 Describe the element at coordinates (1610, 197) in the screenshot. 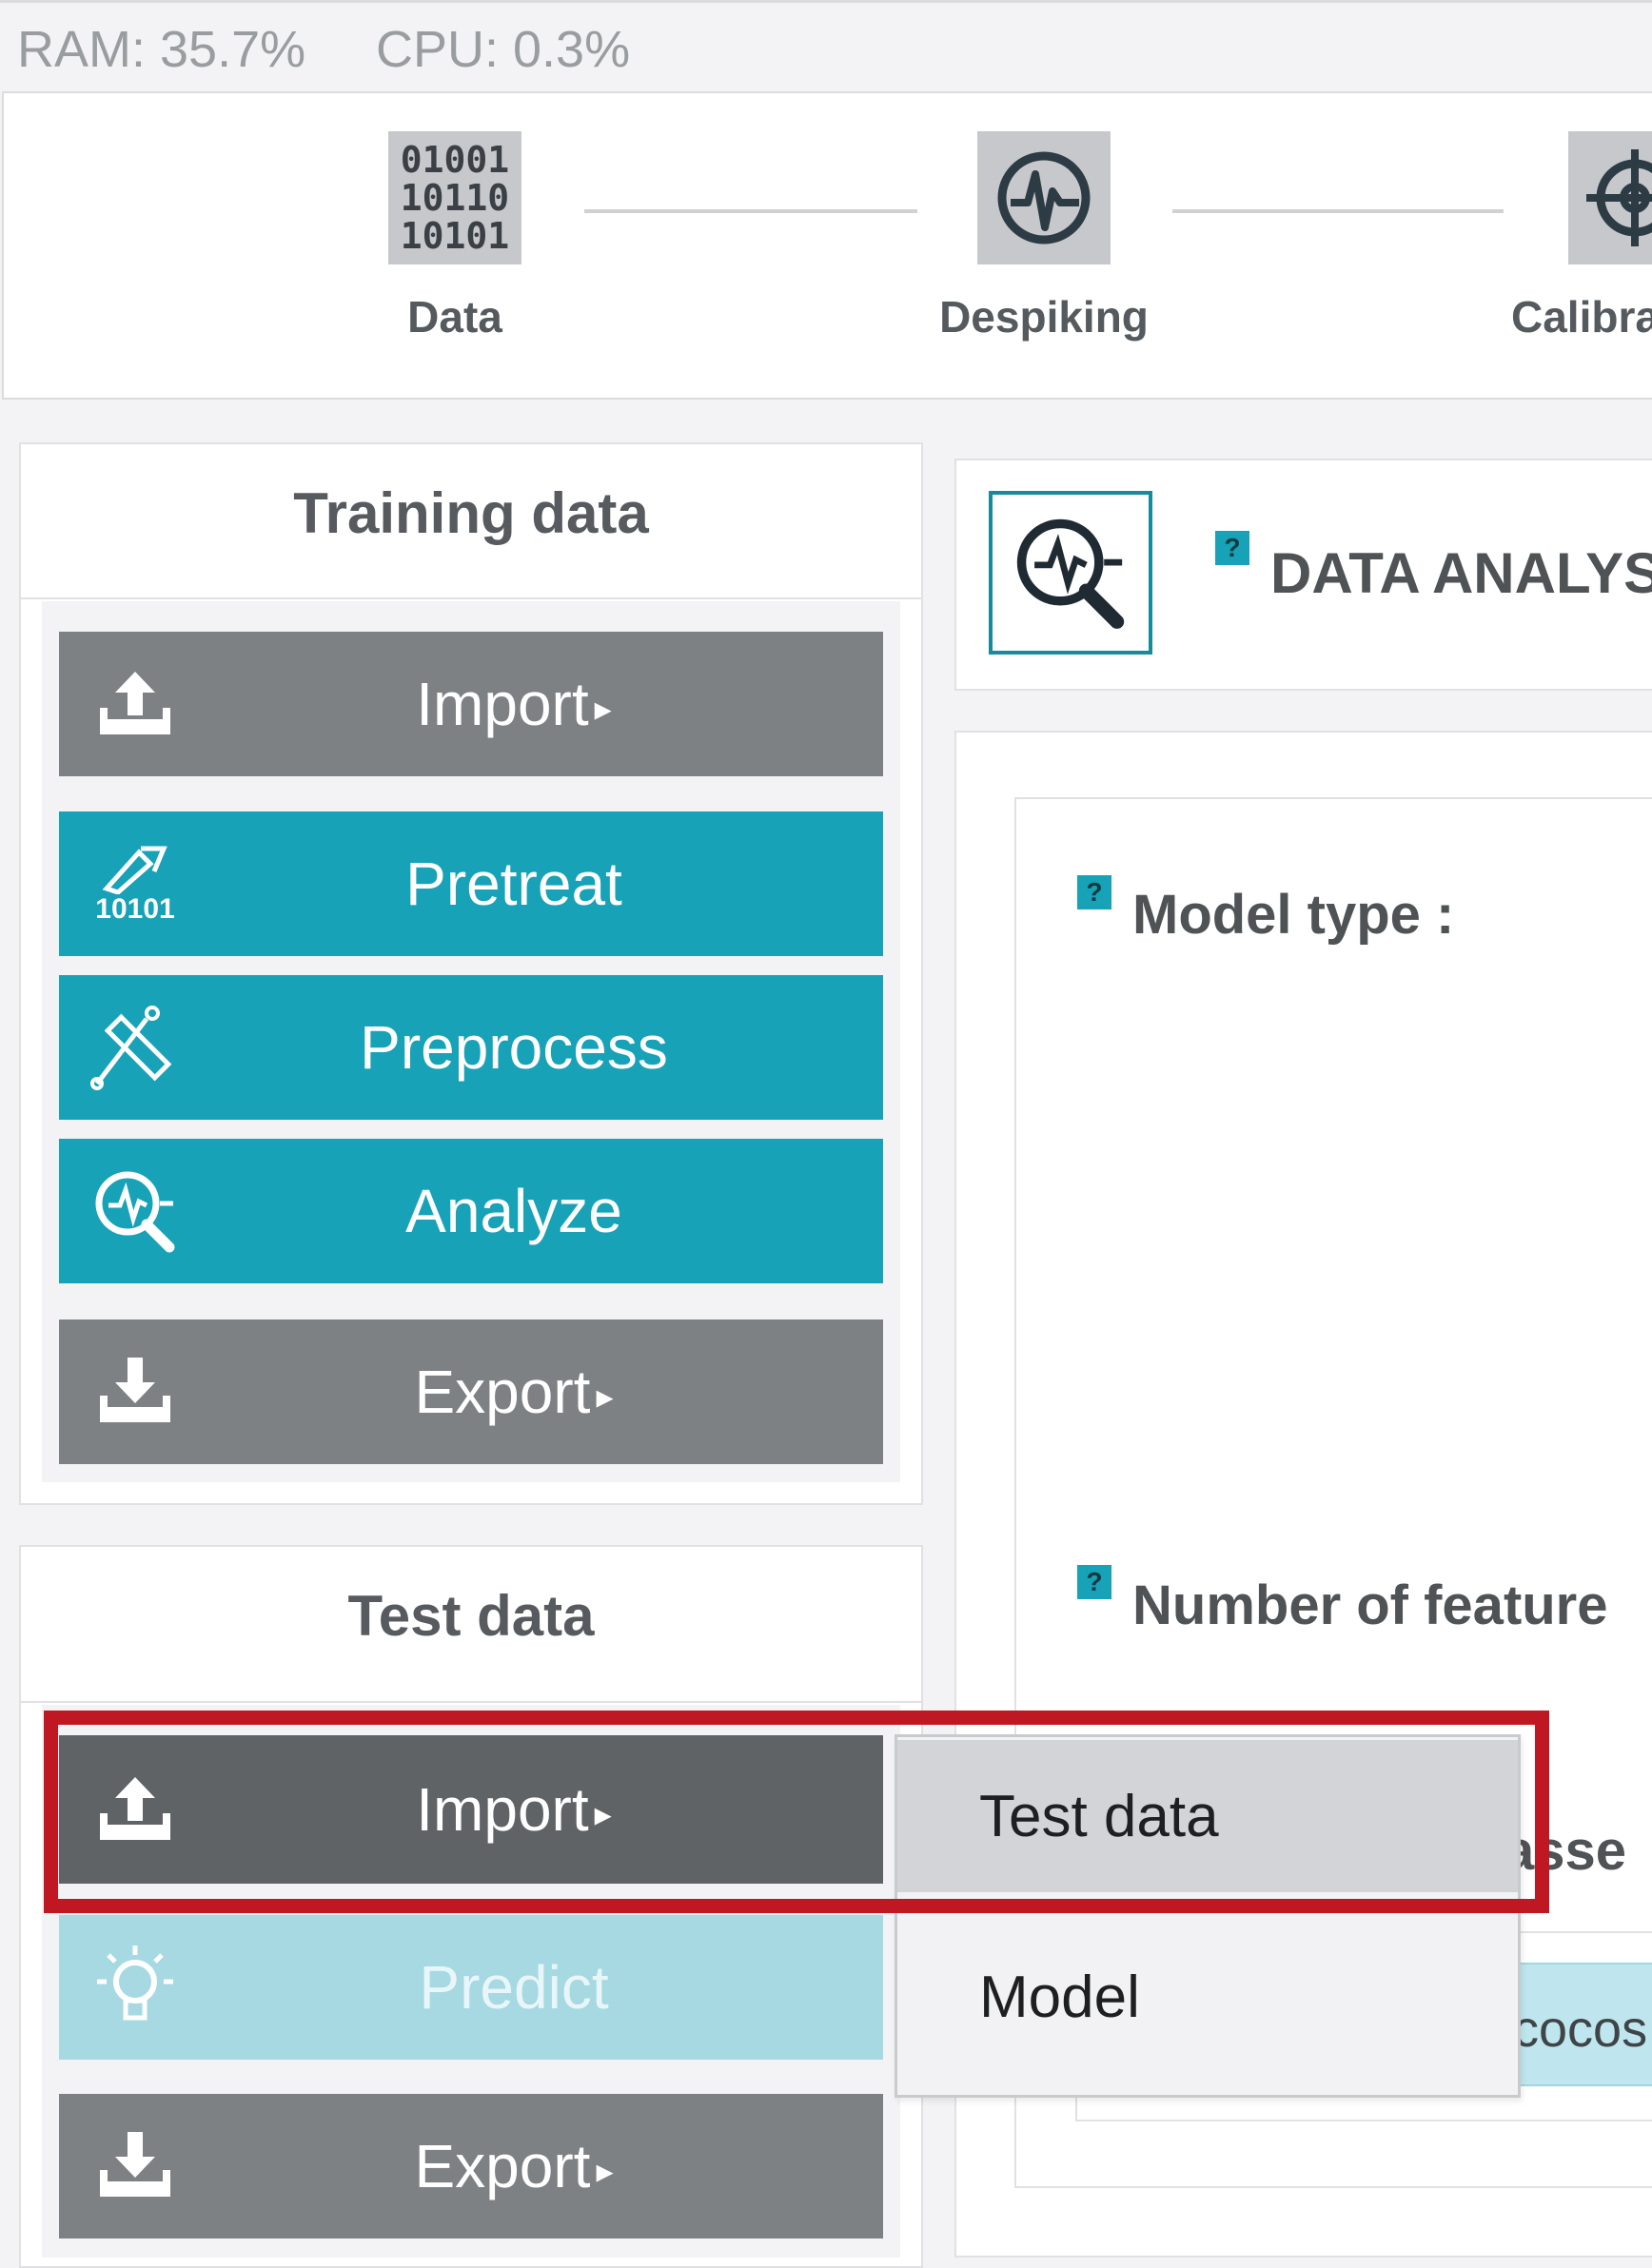

I see `calibration-crosshair-icon` at that location.